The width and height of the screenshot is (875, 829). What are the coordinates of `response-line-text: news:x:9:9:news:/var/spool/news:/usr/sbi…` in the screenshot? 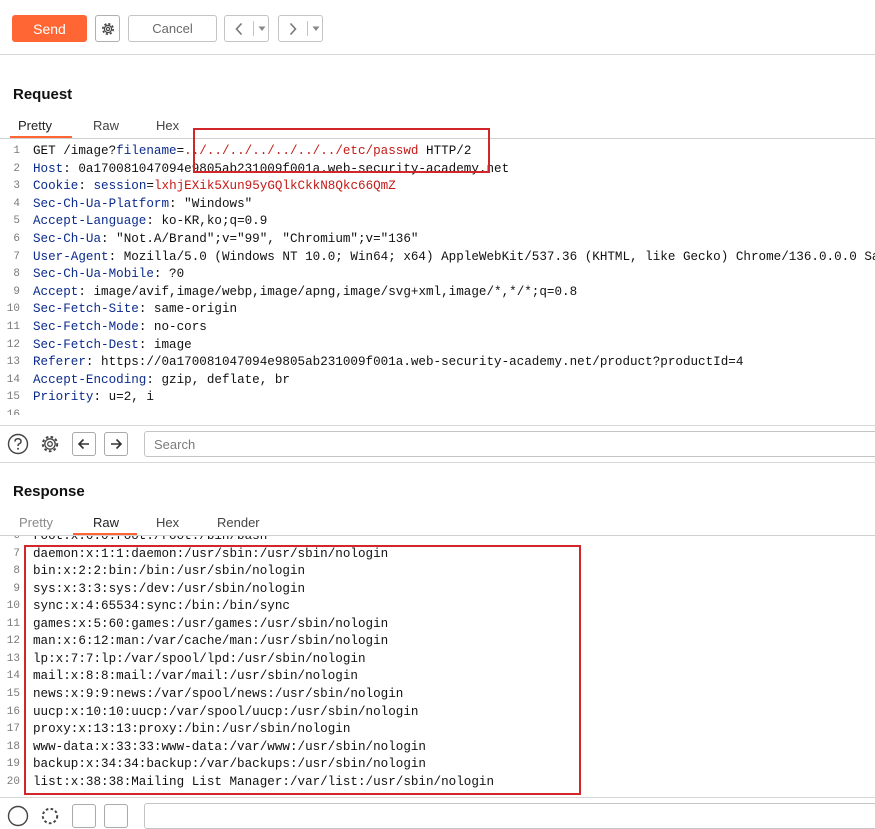 It's located at (218, 693).